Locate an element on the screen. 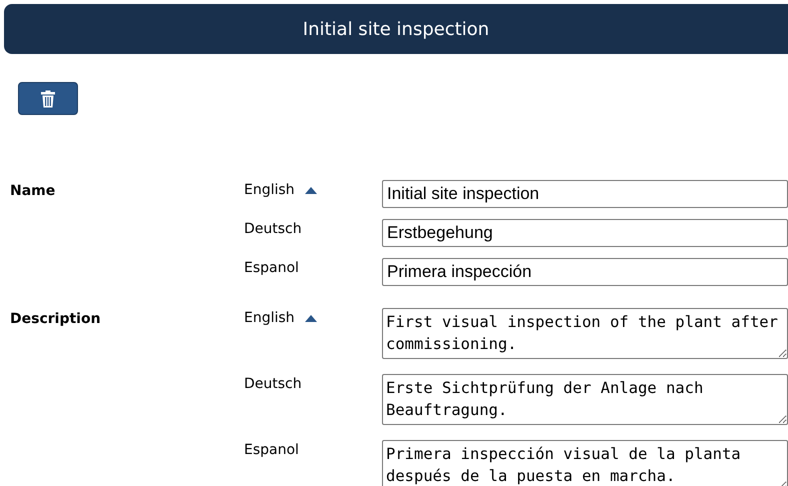  translation-input: Erstbegehung is located at coordinates (585, 233).